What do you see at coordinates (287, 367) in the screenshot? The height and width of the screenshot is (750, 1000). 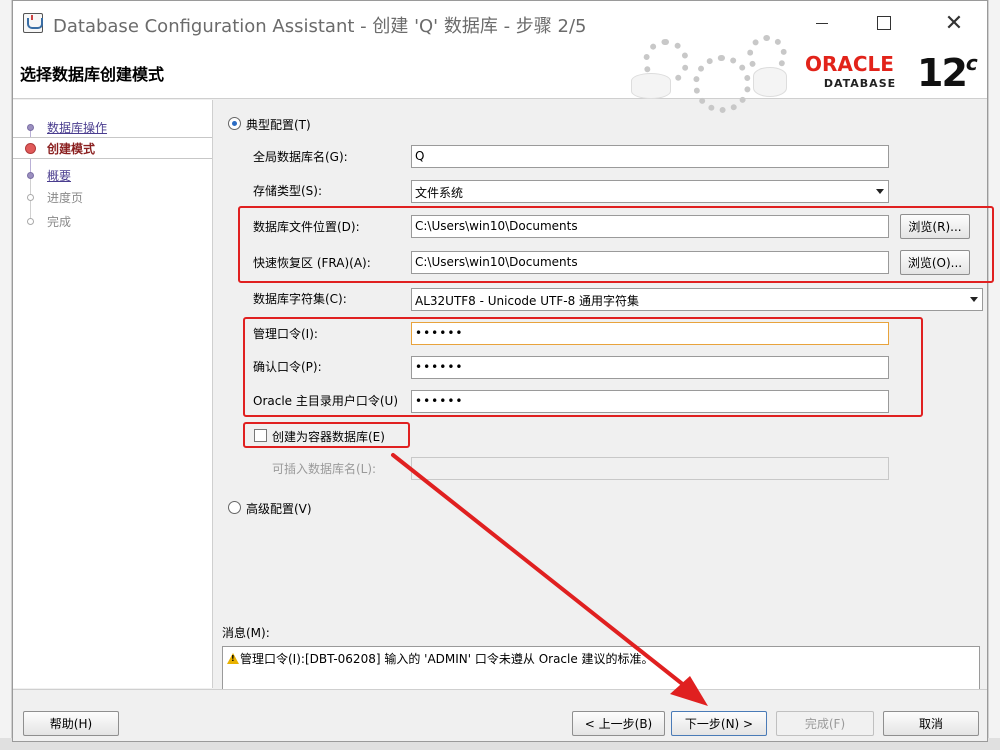 I see `confirm-password-label: 确认口令(P):` at bounding box center [287, 367].